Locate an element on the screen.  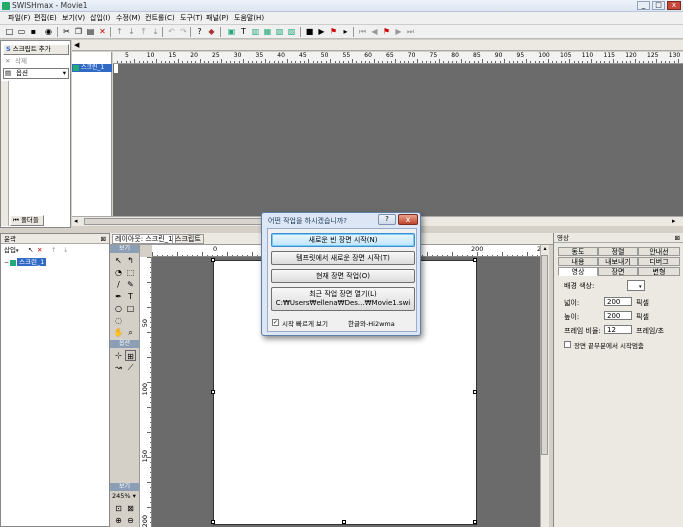
folders-button: ⏮ 폴더들 is located at coordinates (27, 220).